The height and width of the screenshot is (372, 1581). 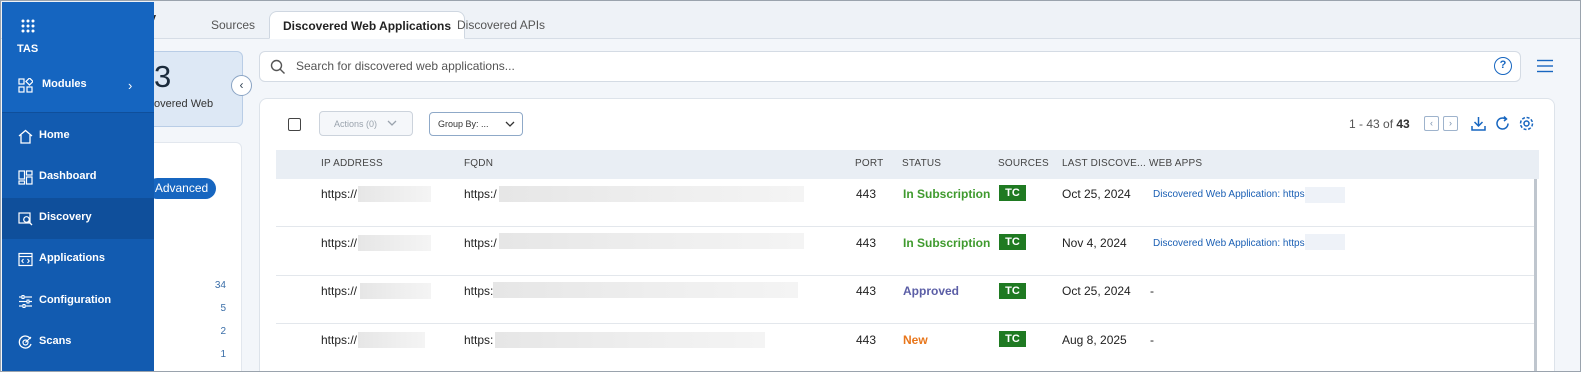 What do you see at coordinates (78, 85) in the screenshot?
I see `sidebar-item-modules: Modules ›` at bounding box center [78, 85].